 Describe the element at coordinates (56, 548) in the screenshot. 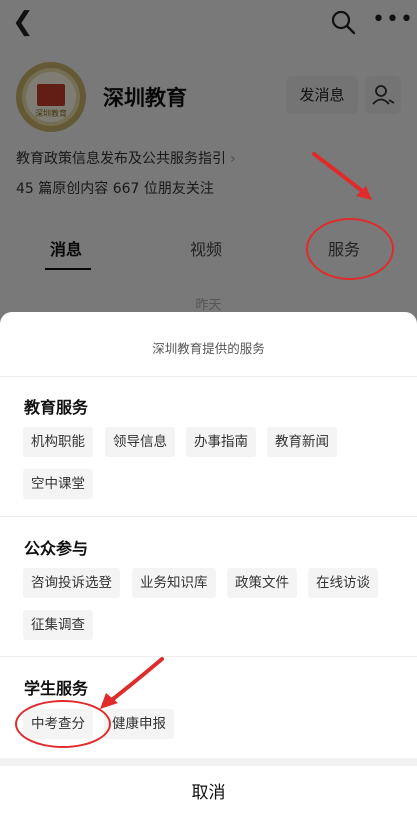

I see `section-title-public-participation: 公众参与` at that location.